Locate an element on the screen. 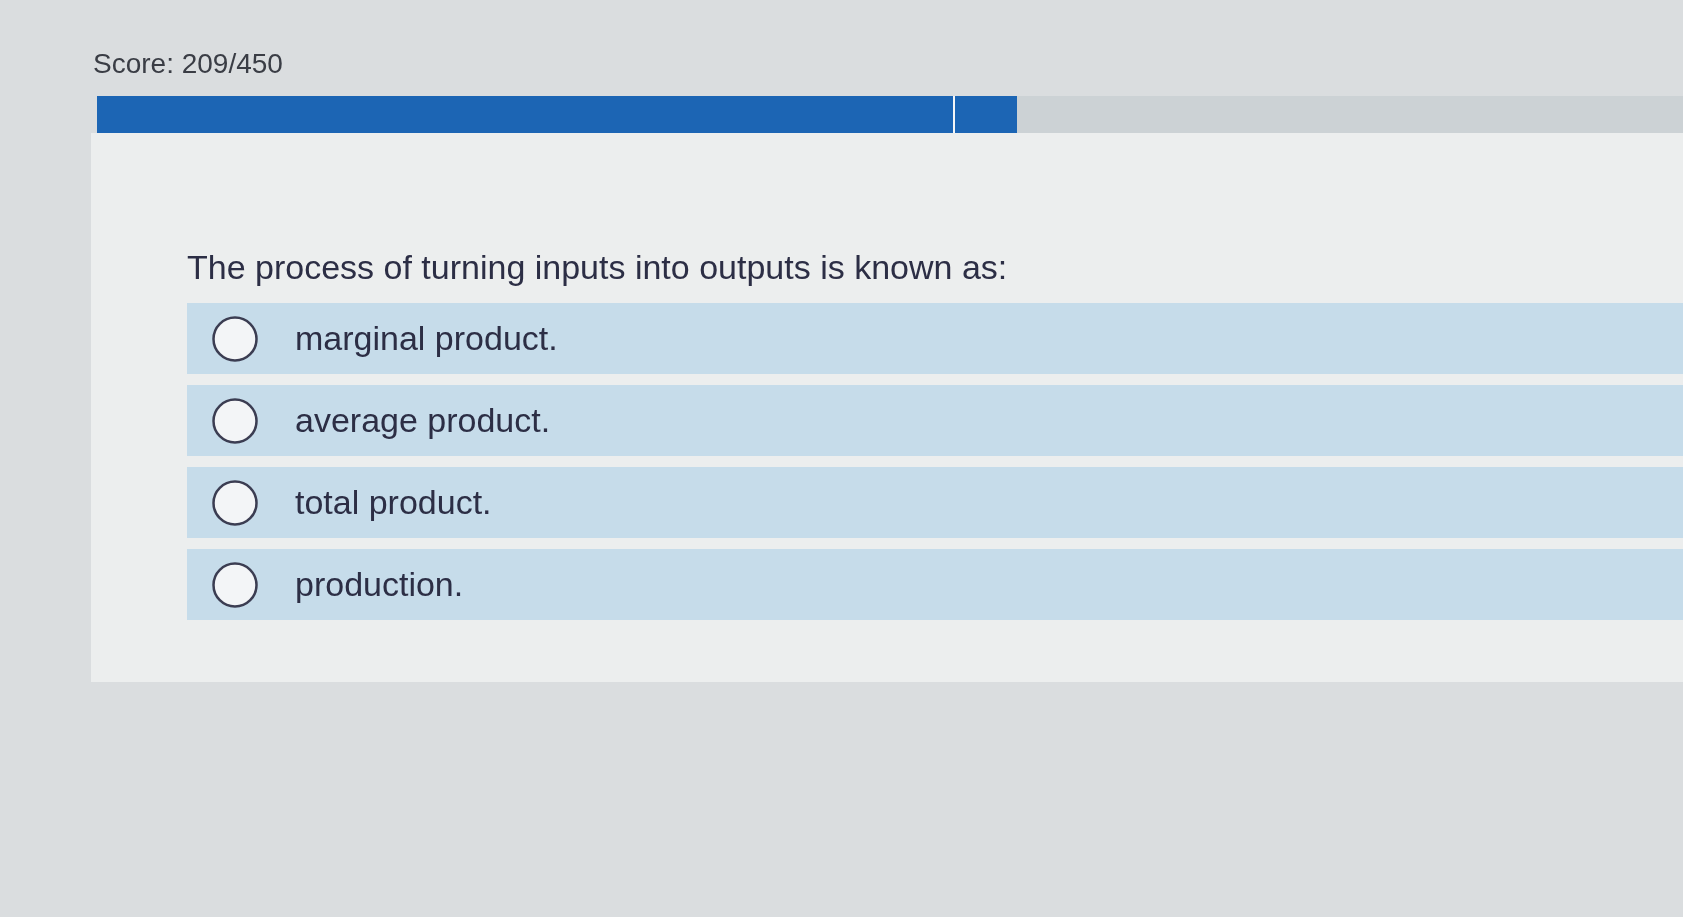 This screenshot has width=1683, height=917. answer-option: production. is located at coordinates (935, 584).